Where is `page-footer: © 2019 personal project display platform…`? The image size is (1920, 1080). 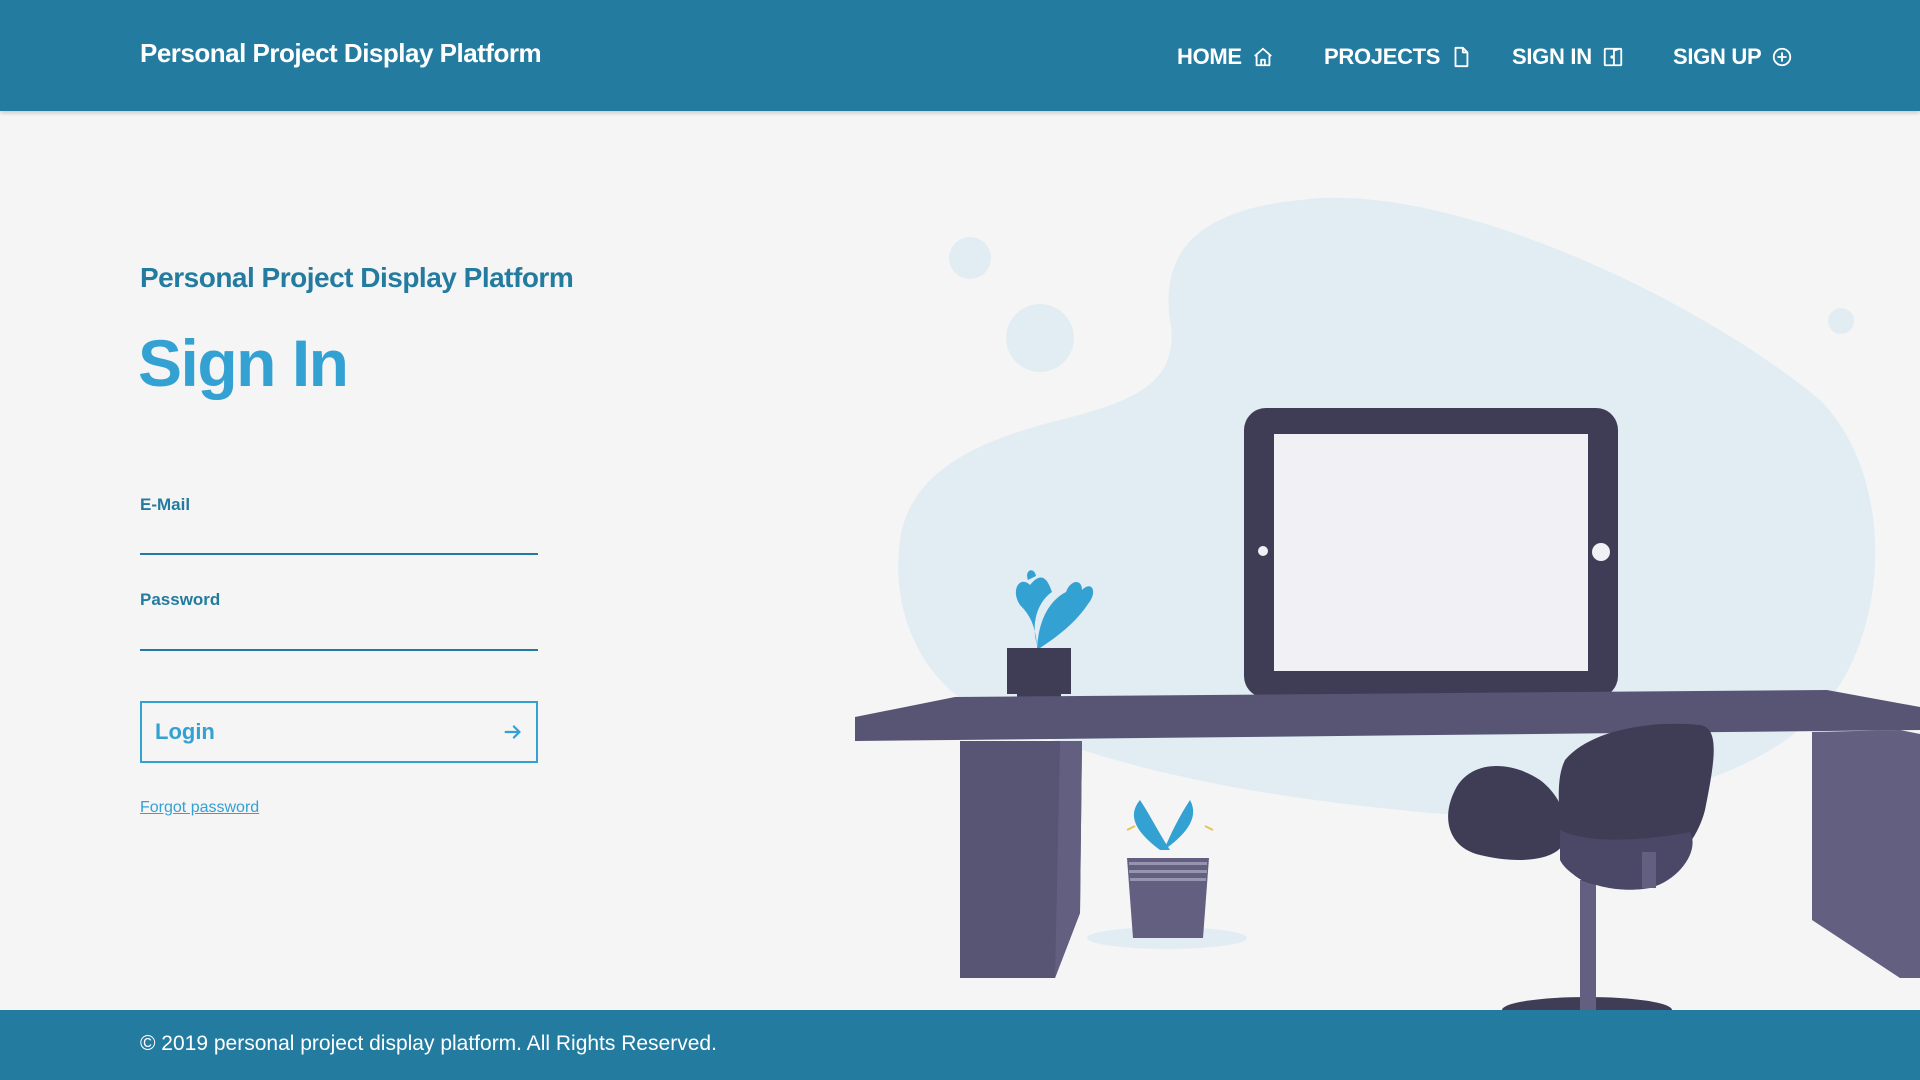
page-footer: © 2019 personal project display platform… is located at coordinates (960, 1045).